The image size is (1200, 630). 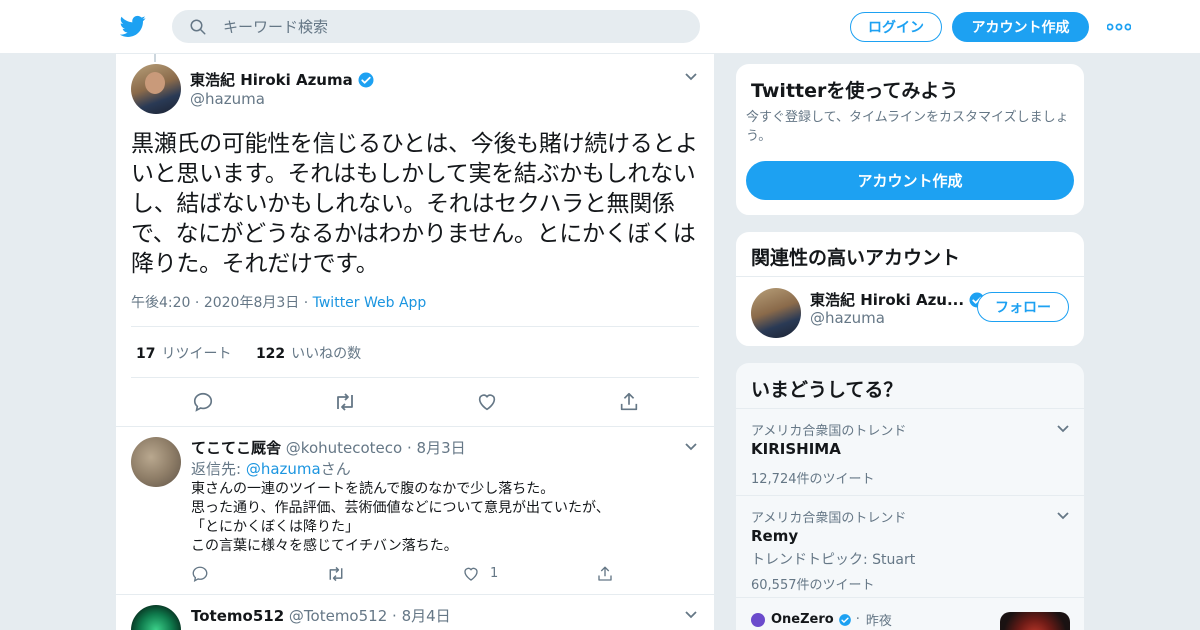 I want to click on tweet-source-link: Twitter Web App, so click(x=370, y=303).